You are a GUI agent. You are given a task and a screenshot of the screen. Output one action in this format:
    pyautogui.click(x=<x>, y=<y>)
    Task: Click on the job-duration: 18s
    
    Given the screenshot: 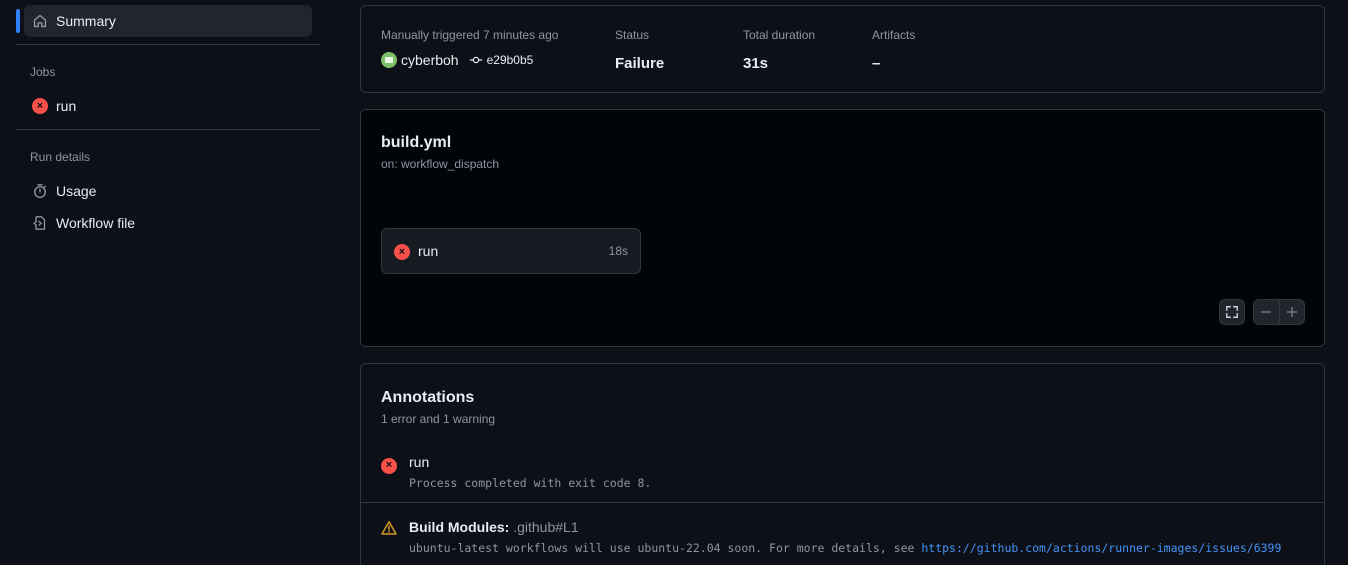 What is the action you would take?
    pyautogui.click(x=618, y=251)
    